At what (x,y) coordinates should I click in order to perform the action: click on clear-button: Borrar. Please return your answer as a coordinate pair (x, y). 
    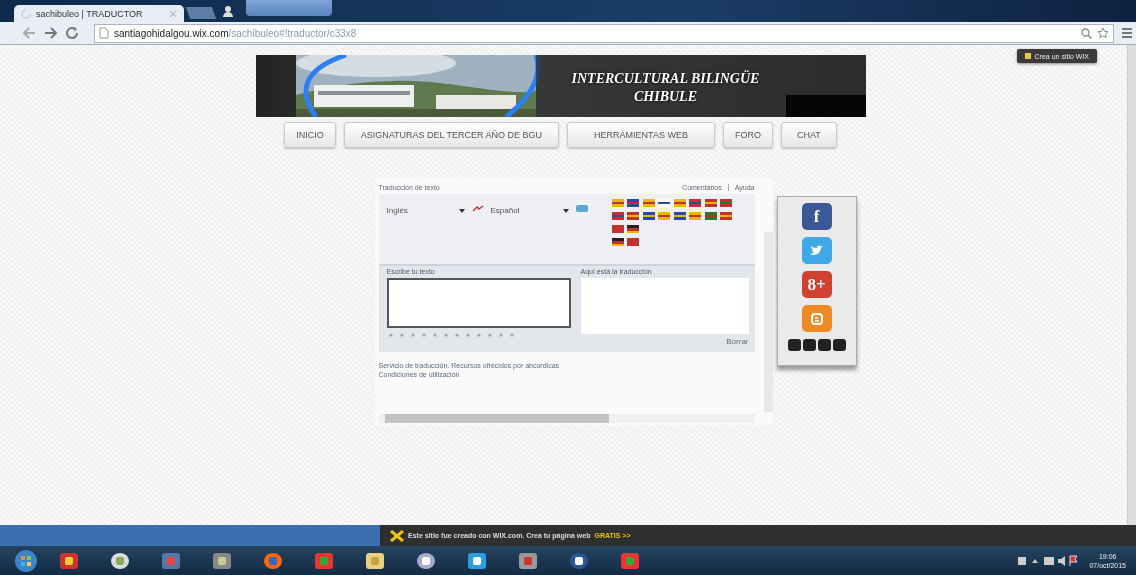
    Looking at the image, I should click on (737, 341).